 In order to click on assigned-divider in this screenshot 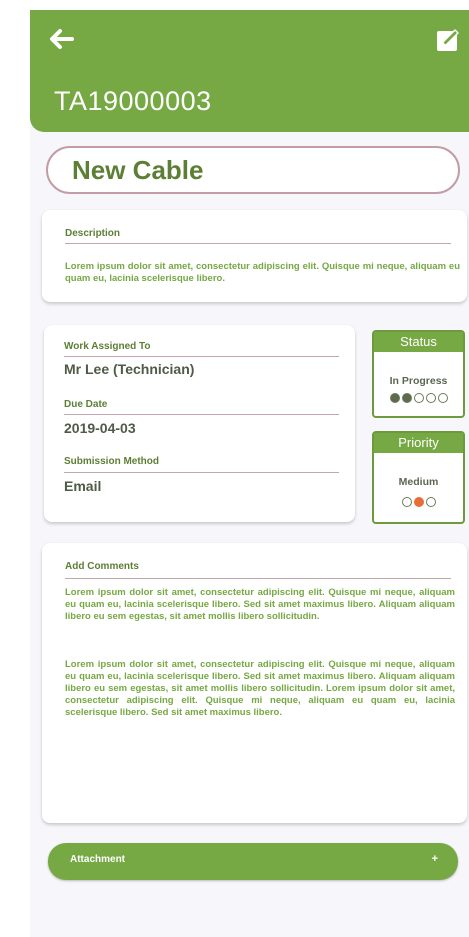, I will do `click(201, 356)`.